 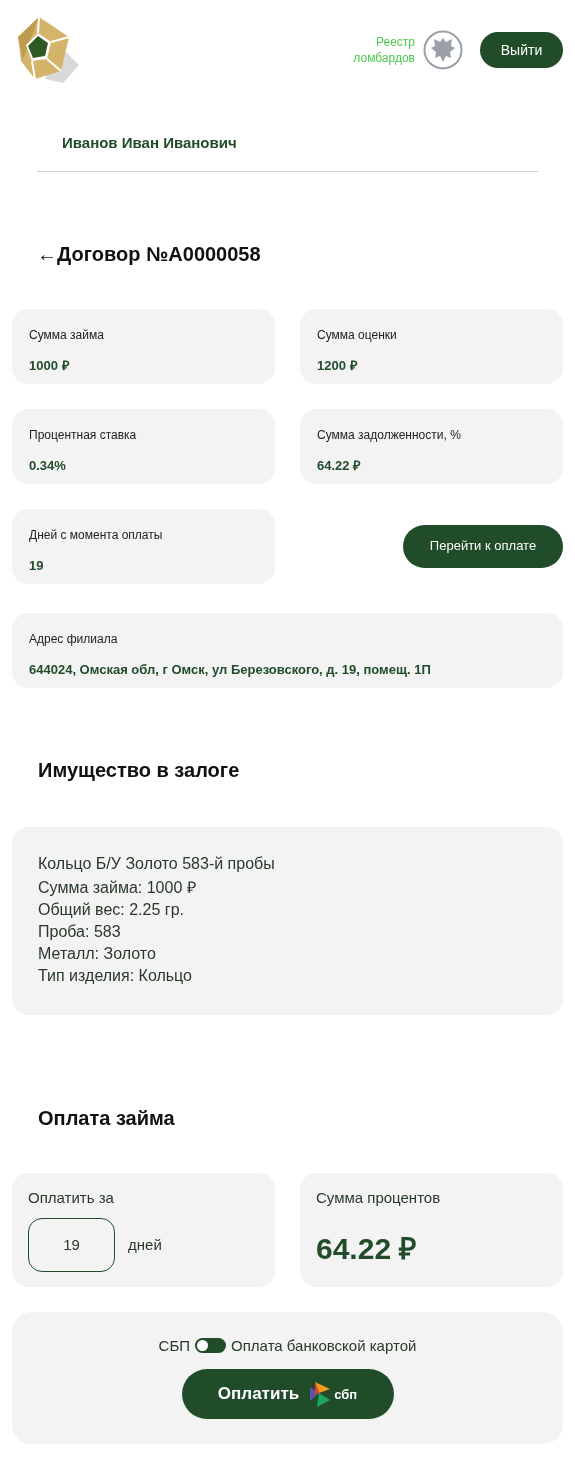 I want to click on sbp-logo-text: сбп, so click(x=346, y=1394).